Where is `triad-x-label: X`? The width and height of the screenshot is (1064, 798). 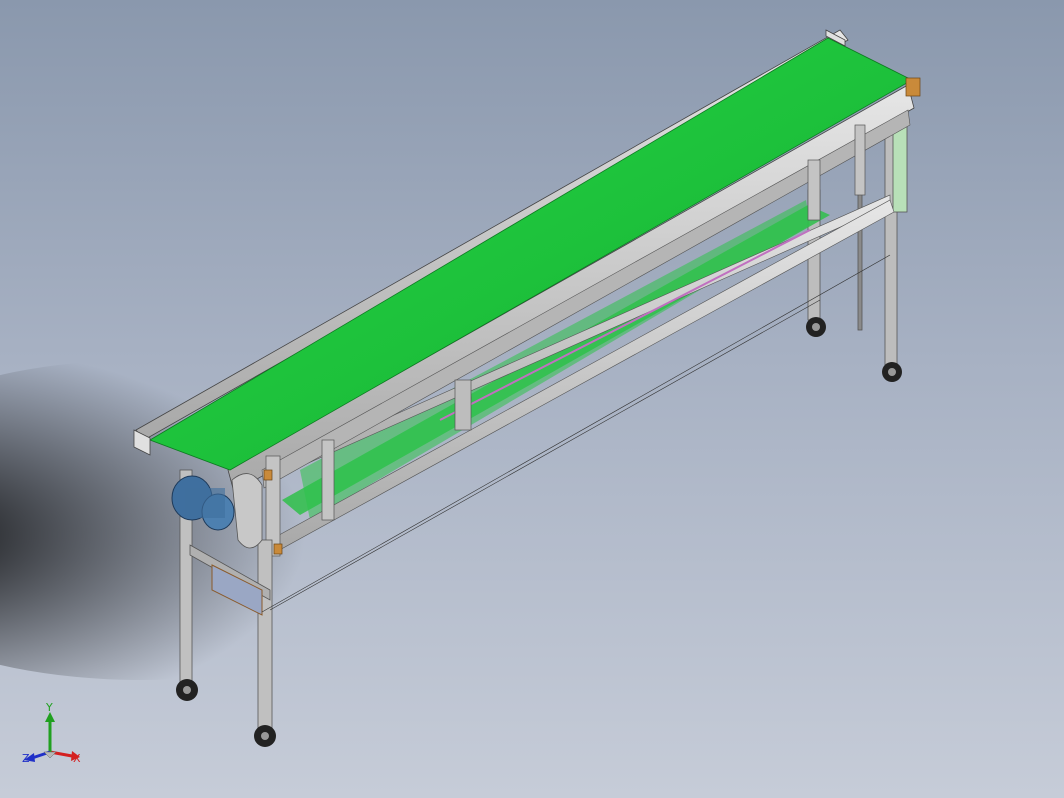 triad-x-label: X is located at coordinates (77, 758).